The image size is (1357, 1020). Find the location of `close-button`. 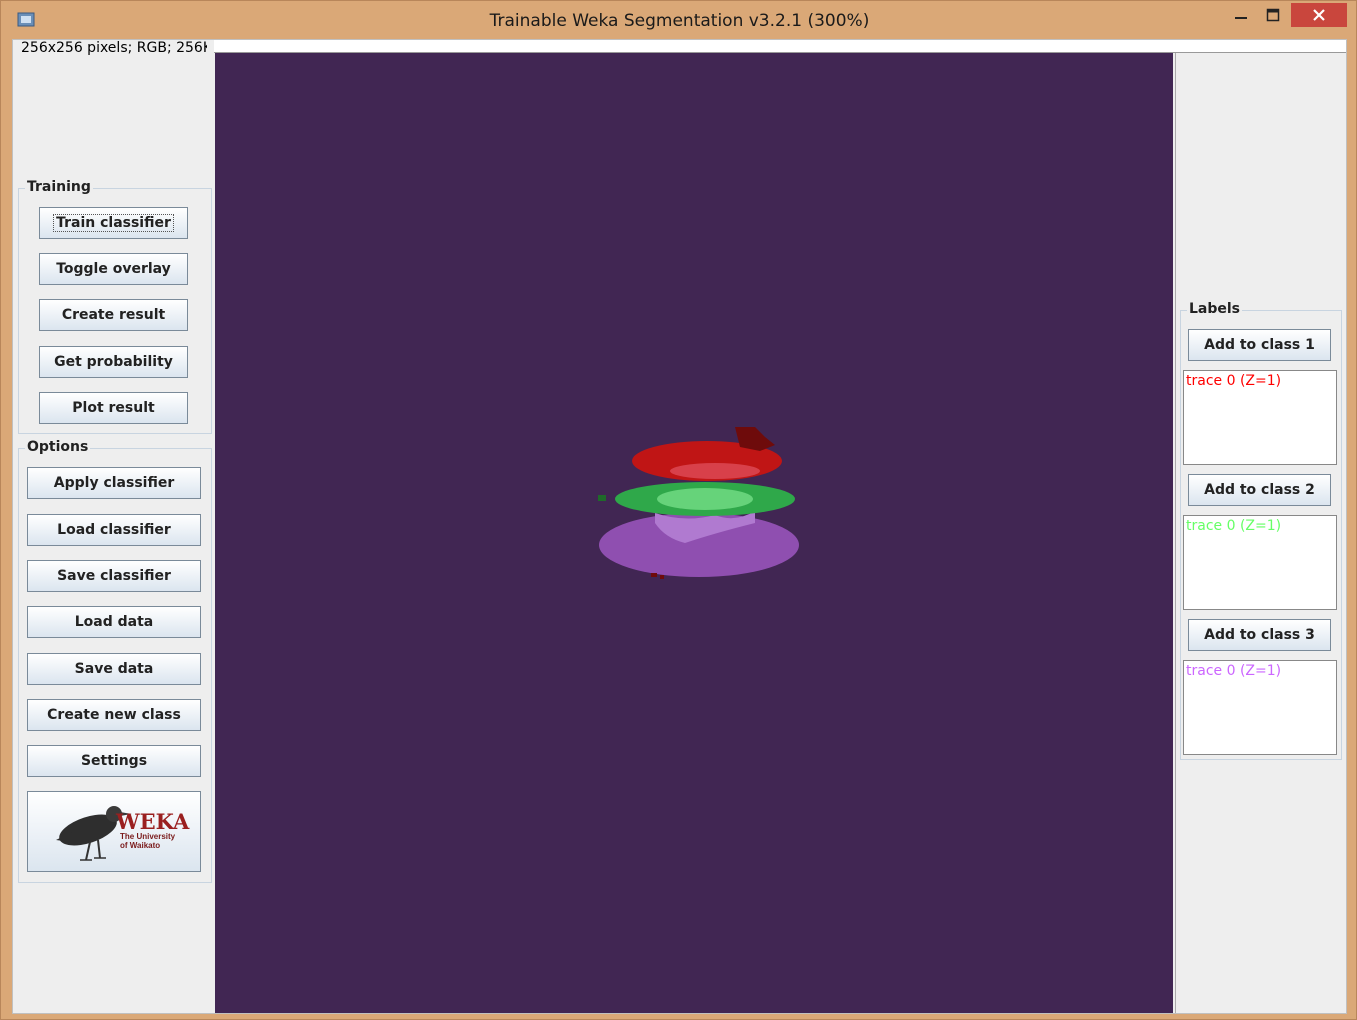

close-button is located at coordinates (1319, 15).